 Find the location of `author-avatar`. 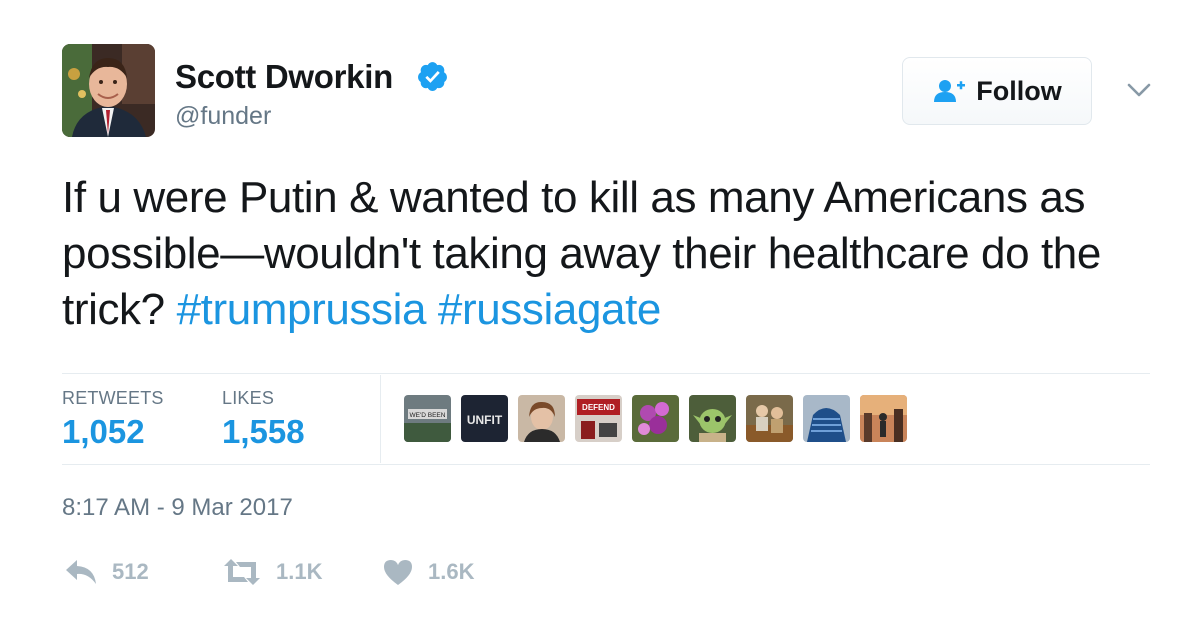

author-avatar is located at coordinates (108, 90).